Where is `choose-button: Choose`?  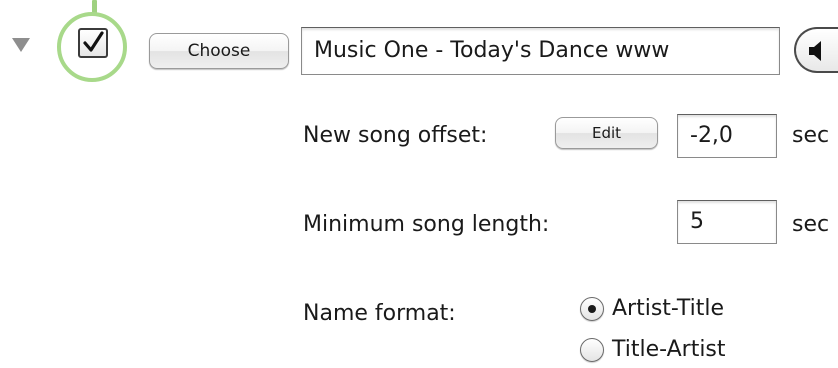
choose-button: Choose is located at coordinates (219, 51).